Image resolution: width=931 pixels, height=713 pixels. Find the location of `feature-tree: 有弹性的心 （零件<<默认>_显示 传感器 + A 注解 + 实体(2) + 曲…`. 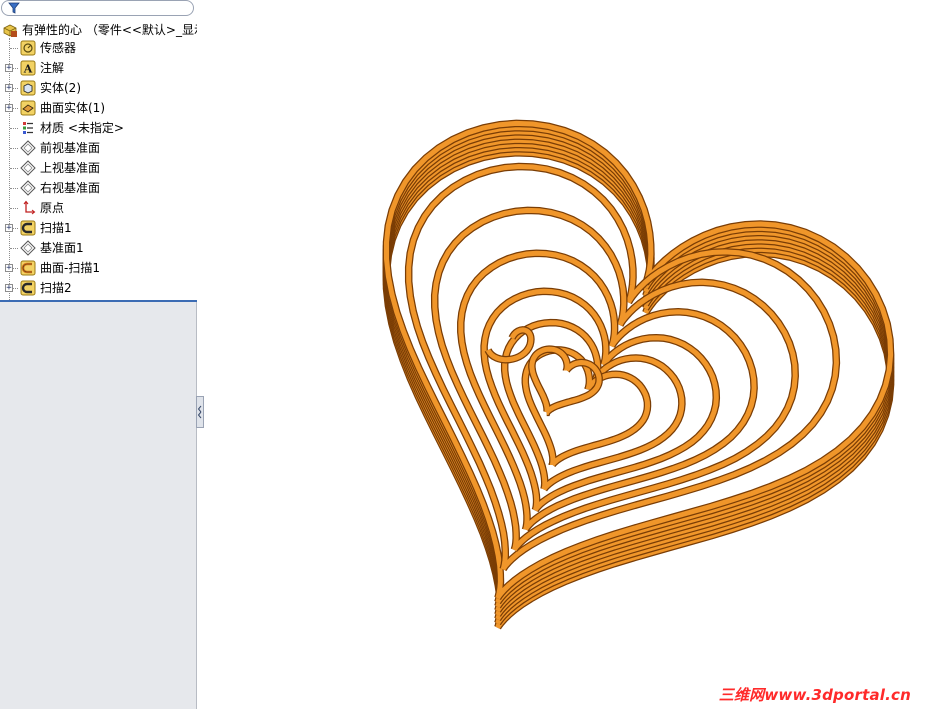

feature-tree: 有弹性的心 （零件<<默认>_显示 传感器 + A 注解 + 实体(2) + 曲… is located at coordinates (98, 159).